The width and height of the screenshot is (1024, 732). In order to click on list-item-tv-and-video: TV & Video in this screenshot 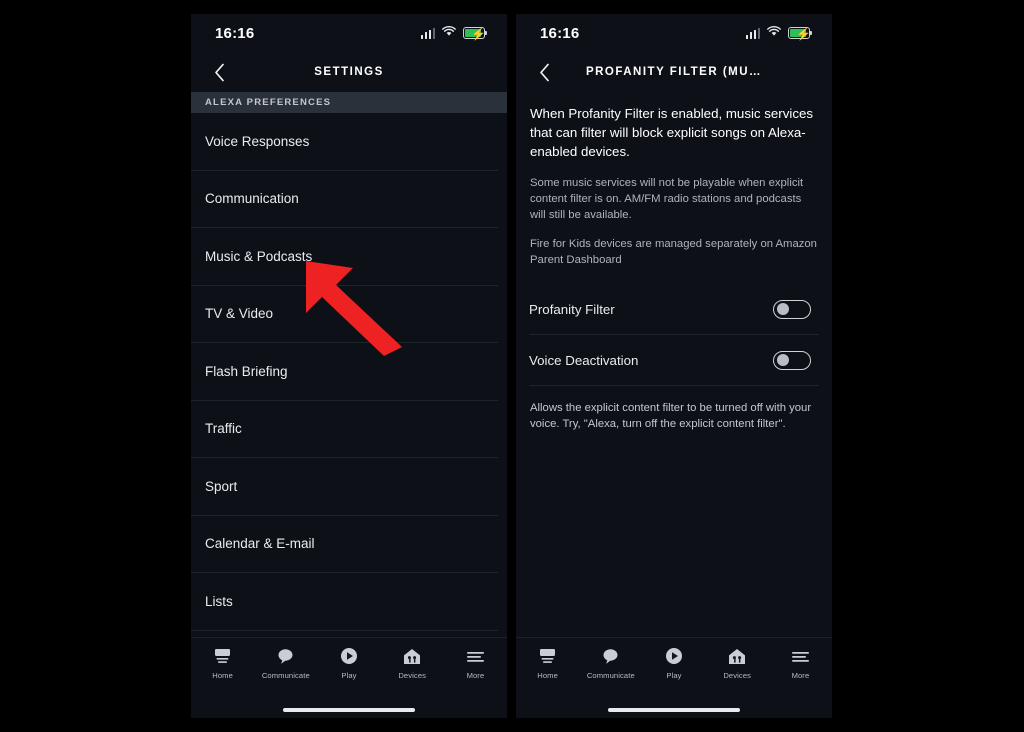, I will do `click(344, 314)`.